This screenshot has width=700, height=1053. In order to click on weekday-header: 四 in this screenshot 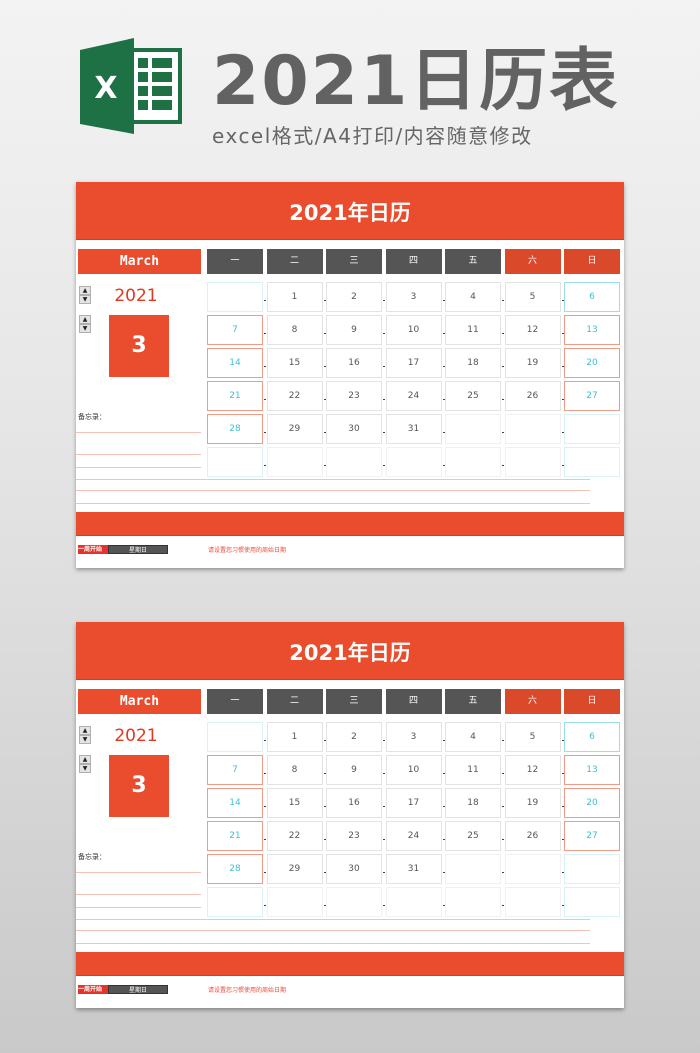, I will do `click(413, 261)`.